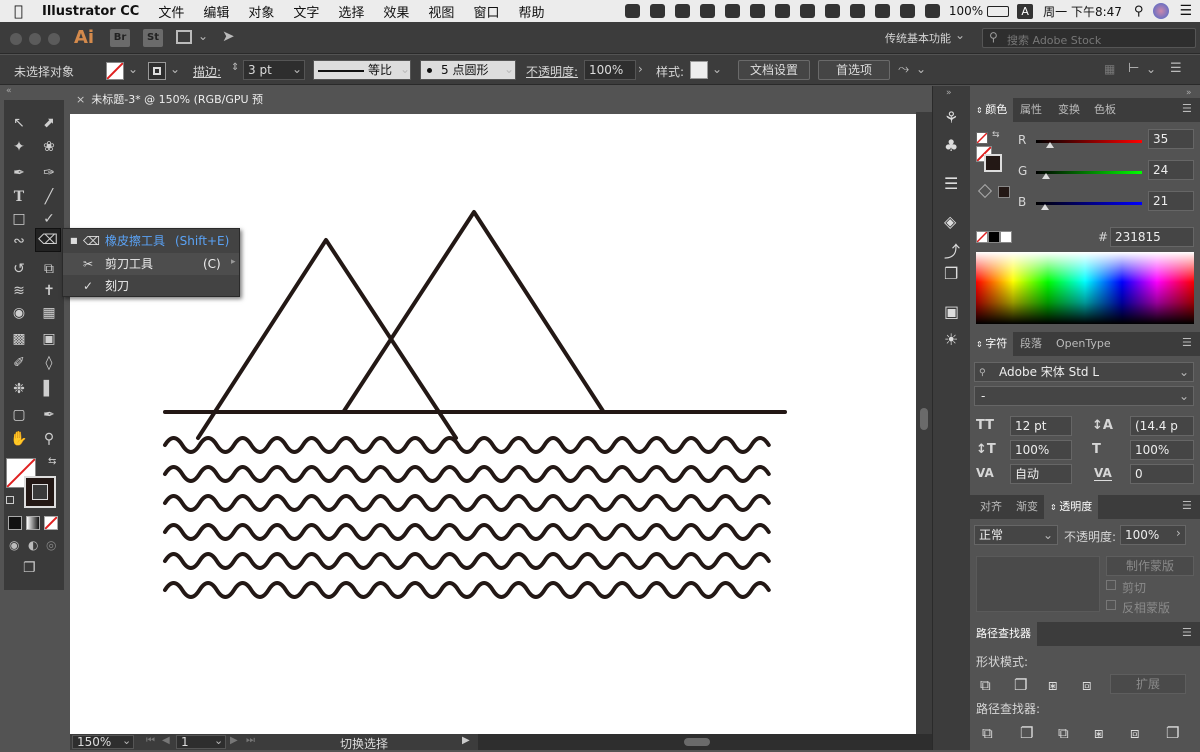 The image size is (1200, 752). What do you see at coordinates (854, 70) in the screenshot?
I see `preferences-button: 首选项` at bounding box center [854, 70].